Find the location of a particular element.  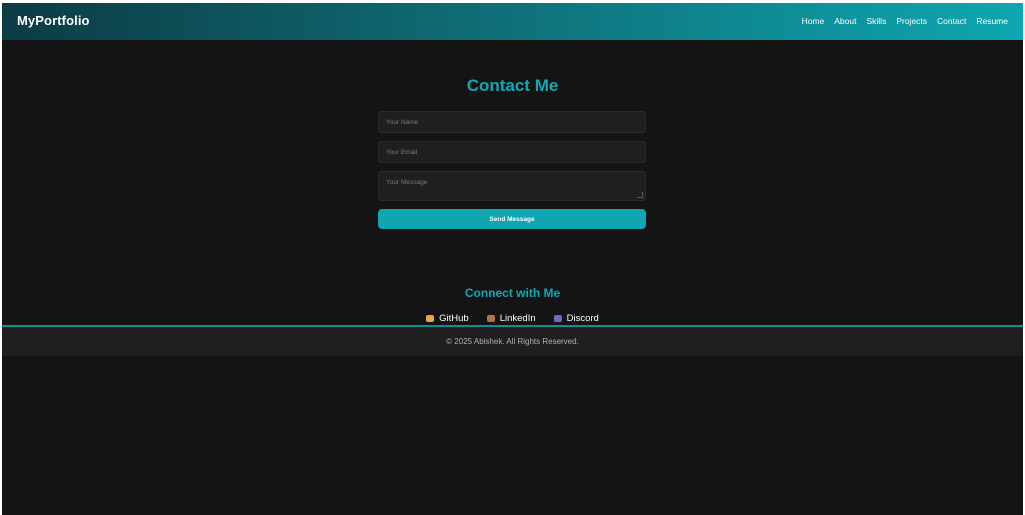

linkedin-label: LinkedIn is located at coordinates (517, 318).